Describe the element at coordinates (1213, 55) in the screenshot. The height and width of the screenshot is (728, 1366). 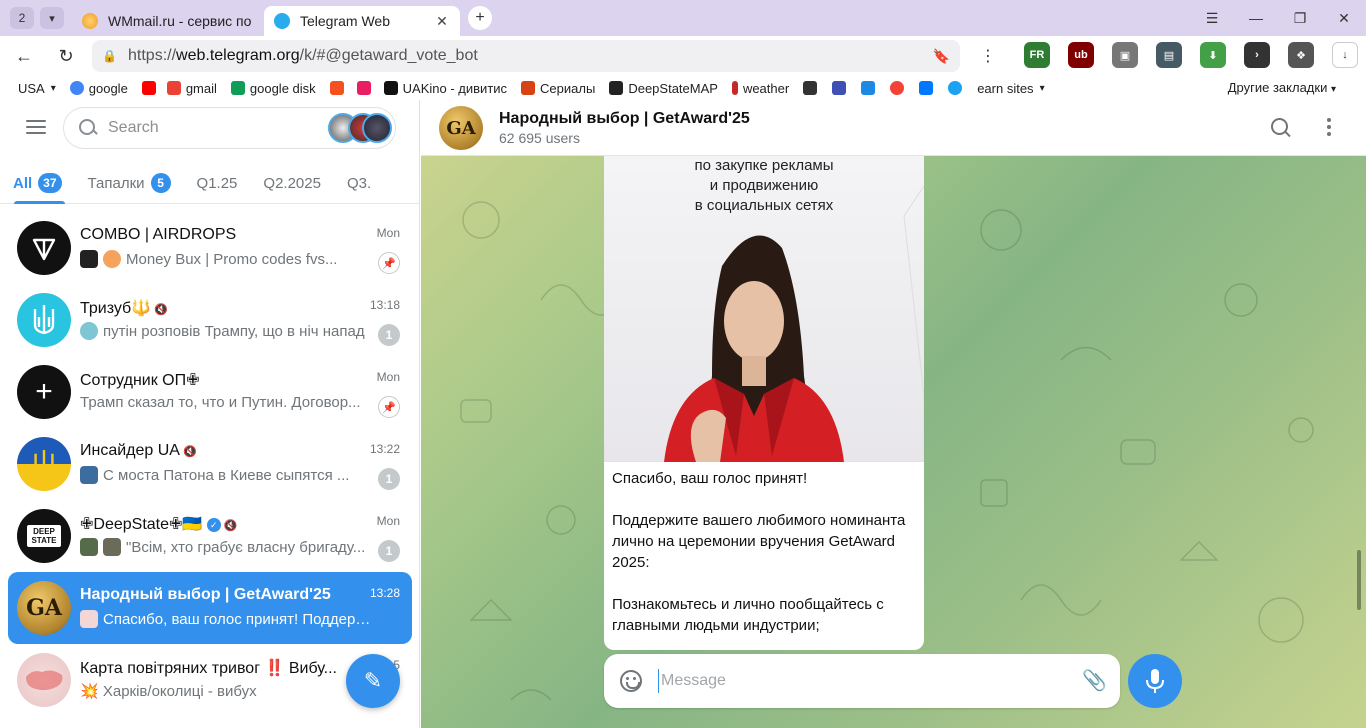
I see `download-arrow-extension-icon: ⬇` at that location.